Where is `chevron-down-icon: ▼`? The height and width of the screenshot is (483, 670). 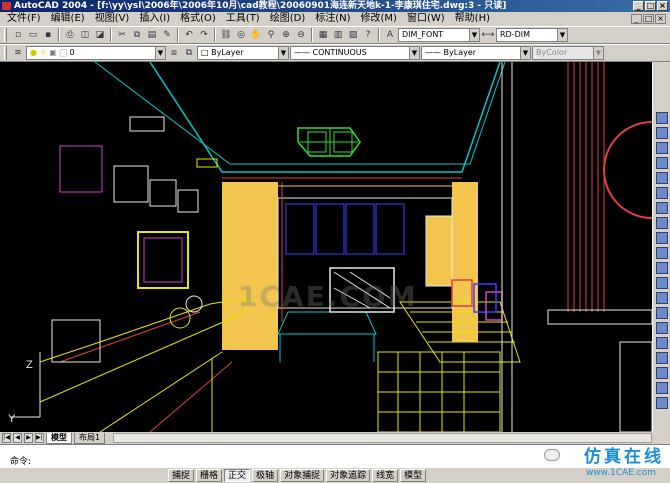
chevron-down-icon: ▼ is located at coordinates (414, 53).